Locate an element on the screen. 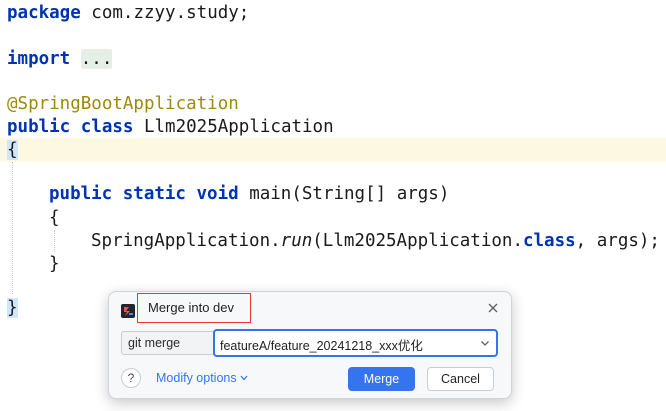  code-line-annotation: @SpringBootApplication is located at coordinates (123, 104).